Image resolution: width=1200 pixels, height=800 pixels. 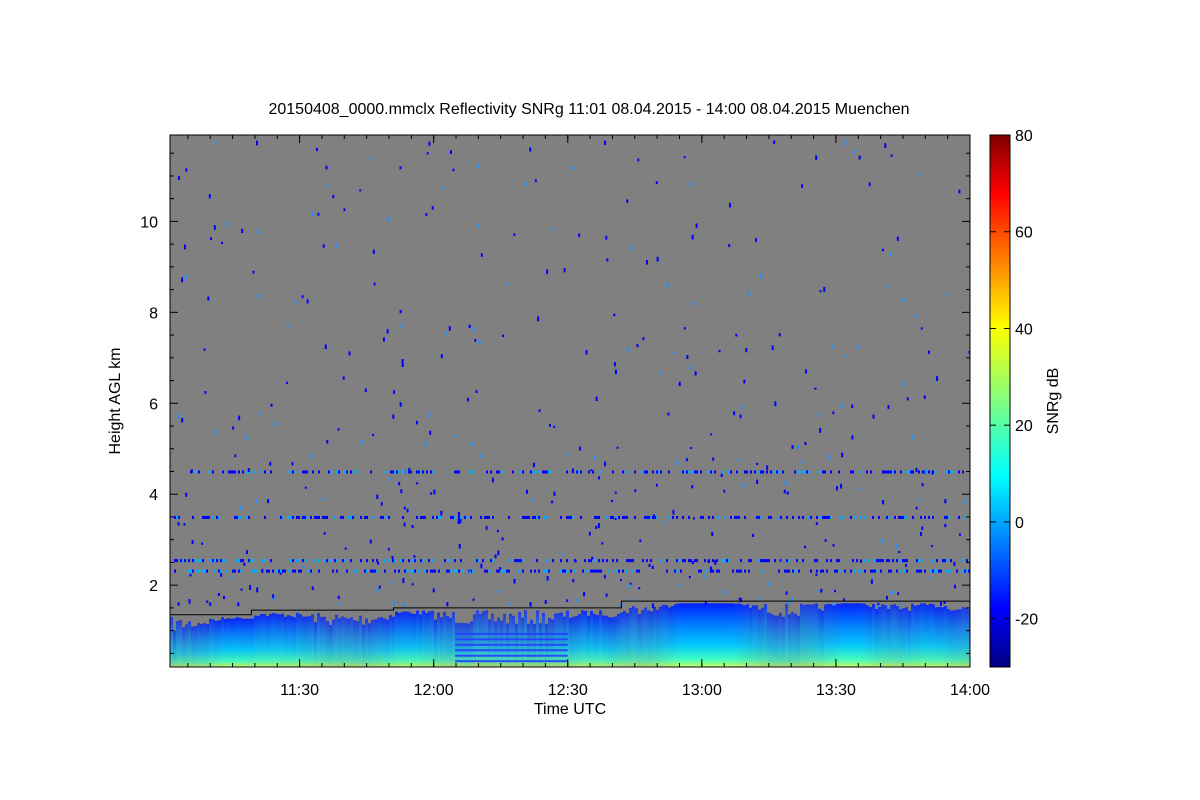 What do you see at coordinates (153, 495) in the screenshot?
I see `y-tick-label: 4` at bounding box center [153, 495].